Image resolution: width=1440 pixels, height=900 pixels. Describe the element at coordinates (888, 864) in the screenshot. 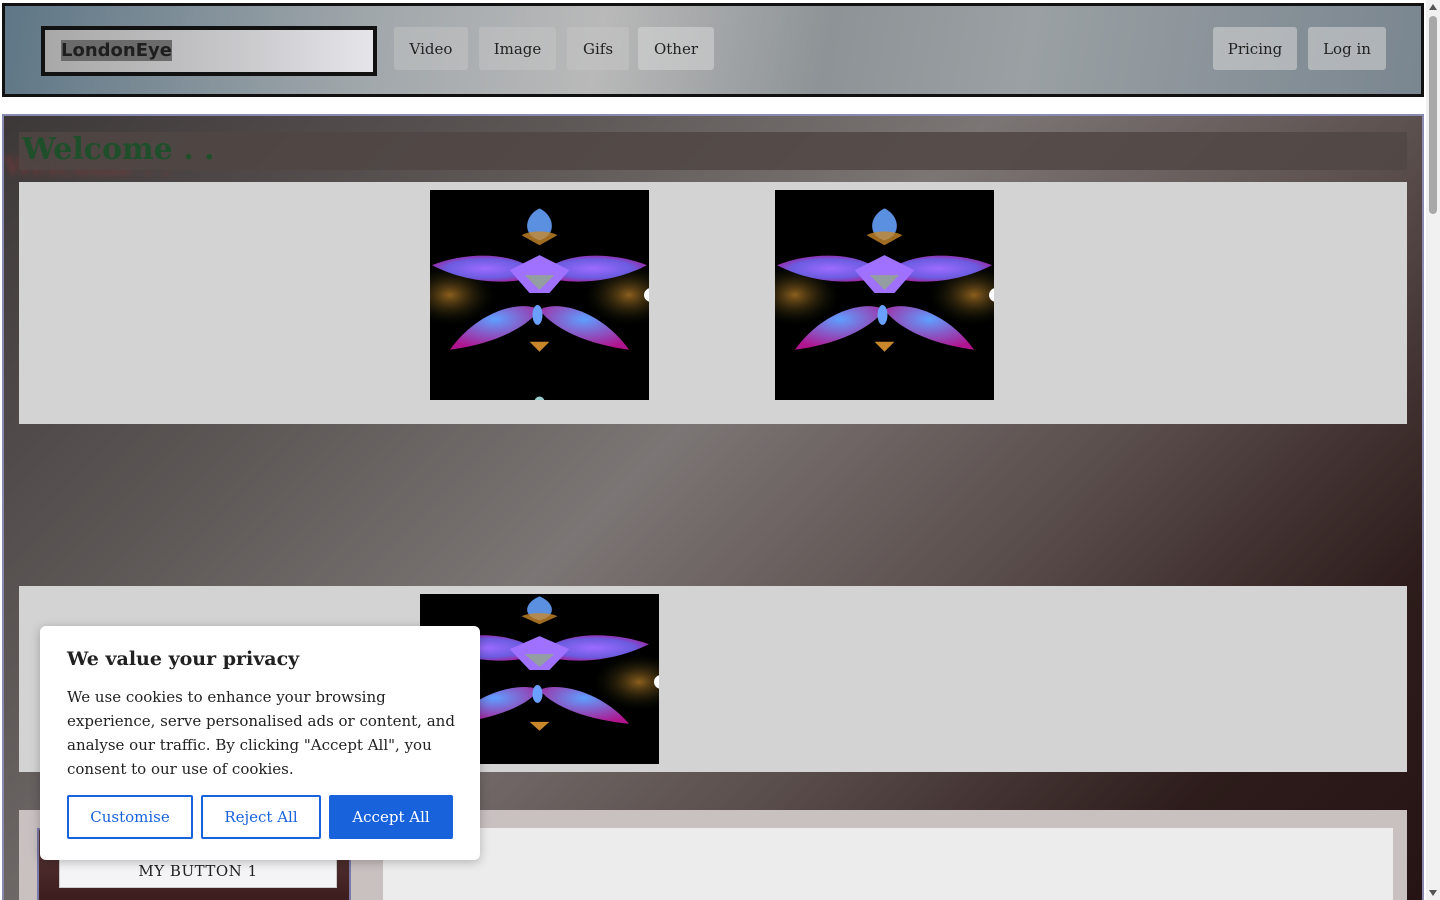

I see `bottom-right-panel` at that location.